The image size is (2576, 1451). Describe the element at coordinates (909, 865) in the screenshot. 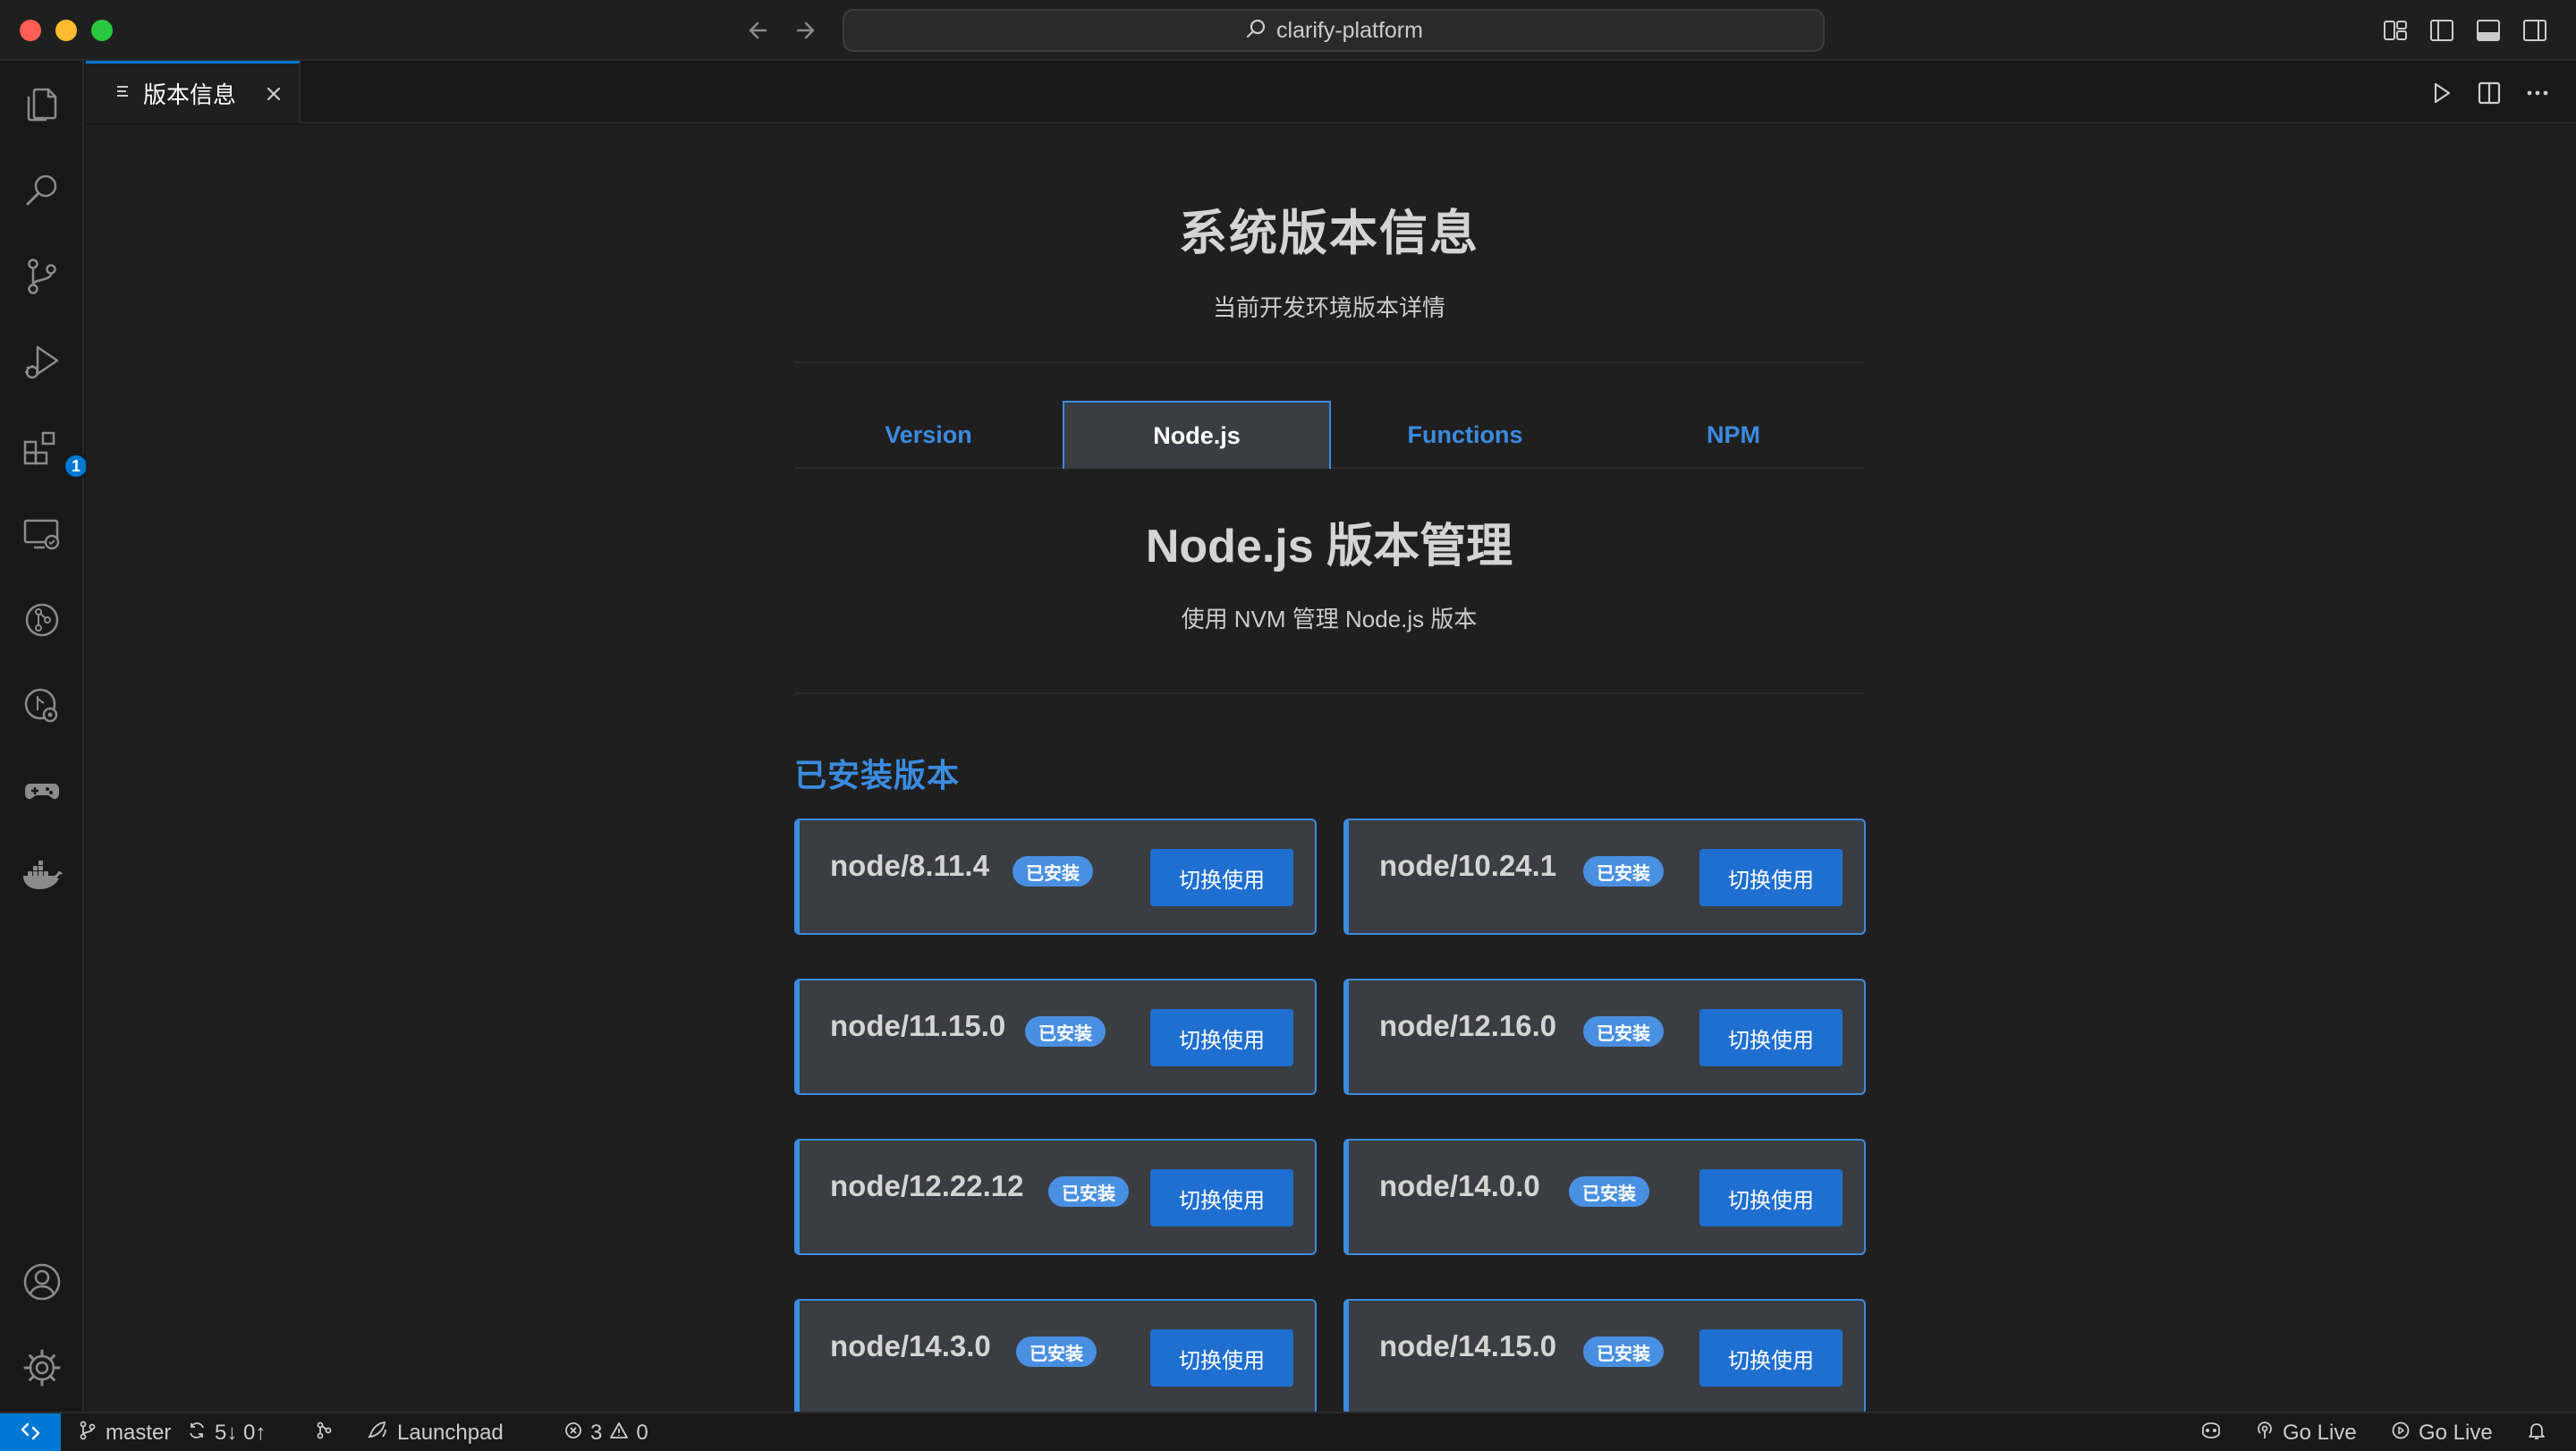

I see `version-name: node/8.11.4` at that location.